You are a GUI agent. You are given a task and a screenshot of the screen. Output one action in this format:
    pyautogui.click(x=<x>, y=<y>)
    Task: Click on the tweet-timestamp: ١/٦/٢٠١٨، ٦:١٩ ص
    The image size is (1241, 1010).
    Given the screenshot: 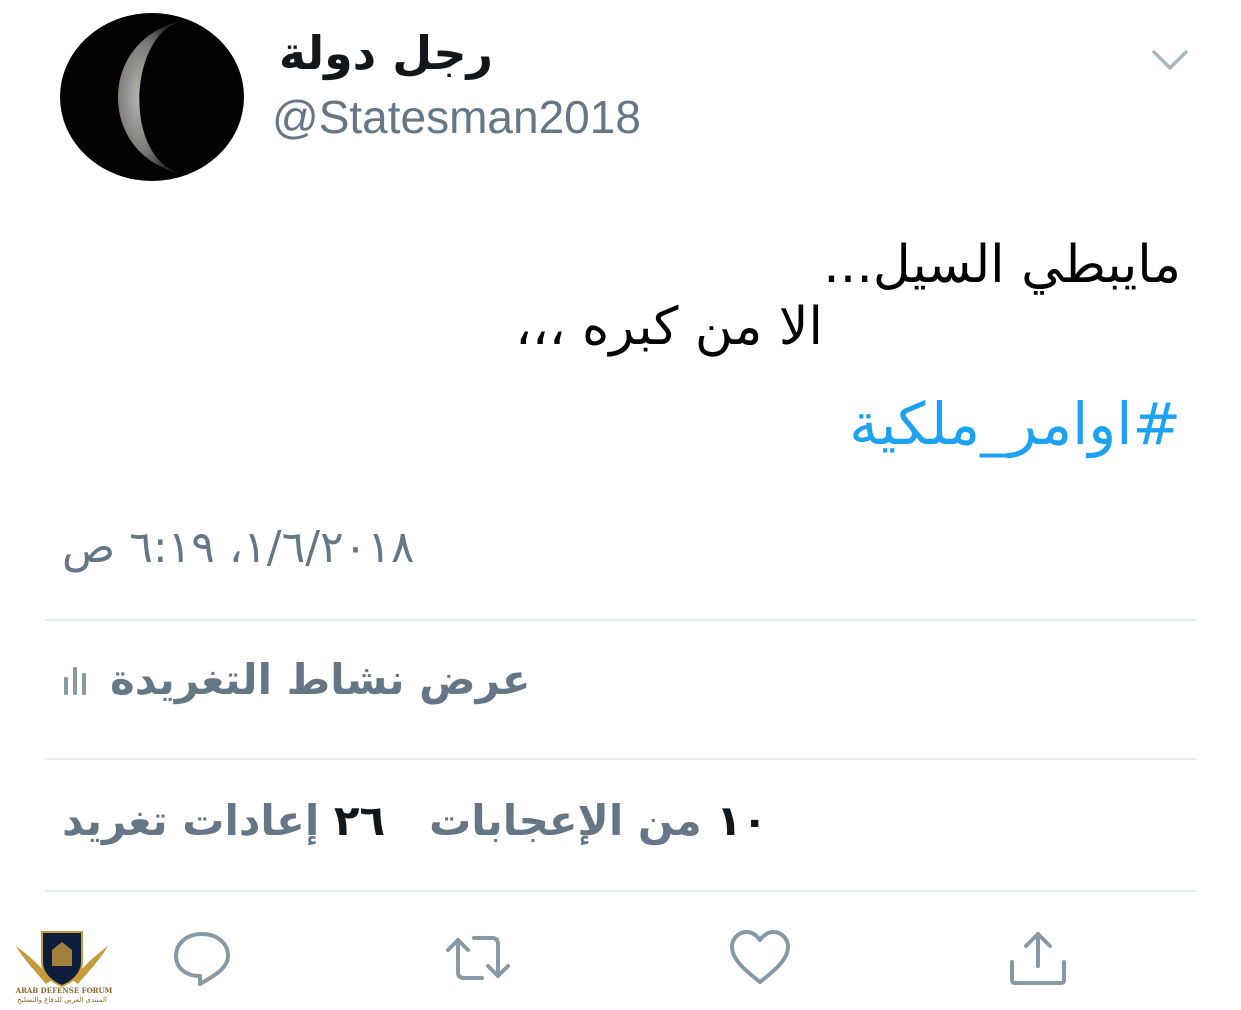 What is the action you would take?
    pyautogui.click(x=238, y=547)
    